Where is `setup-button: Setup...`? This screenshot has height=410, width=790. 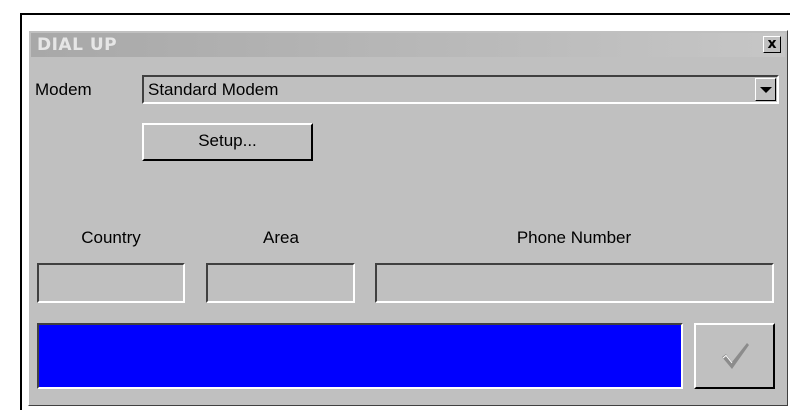
setup-button: Setup... is located at coordinates (227, 142).